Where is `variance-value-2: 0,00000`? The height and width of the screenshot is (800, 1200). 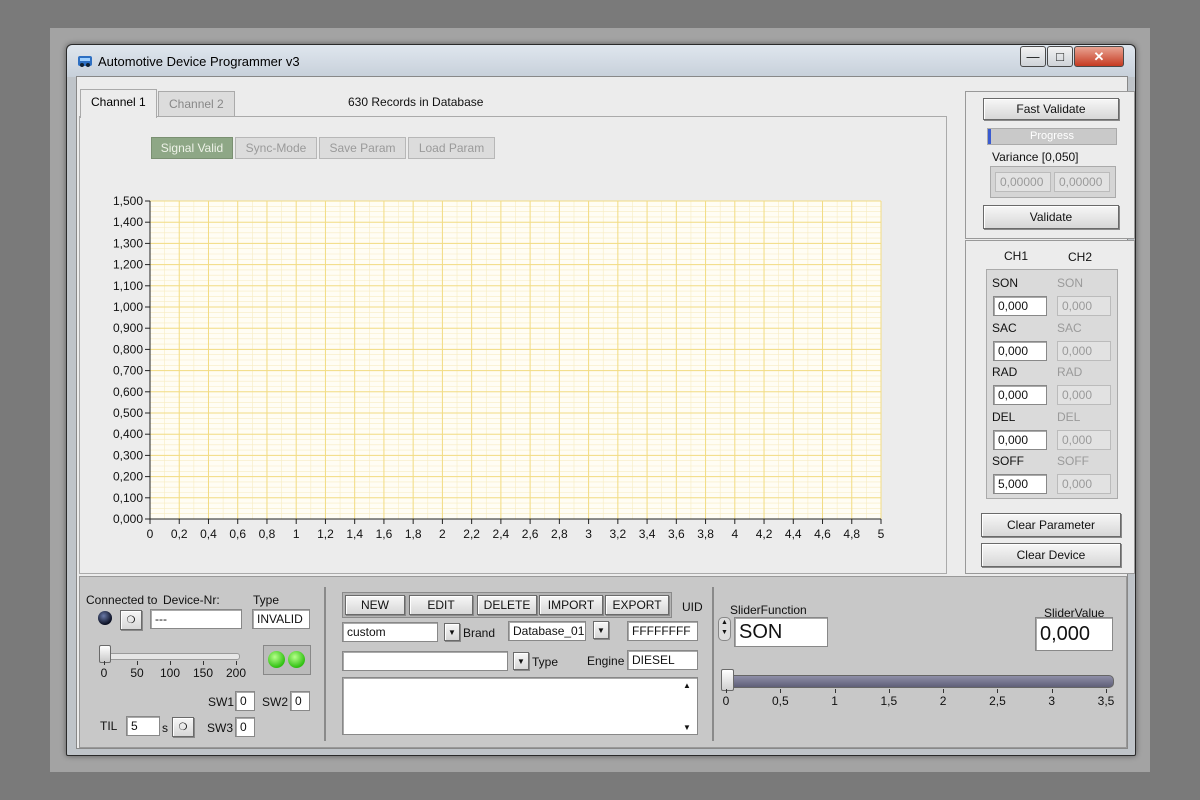
variance-value-2: 0,00000 is located at coordinates (1082, 182).